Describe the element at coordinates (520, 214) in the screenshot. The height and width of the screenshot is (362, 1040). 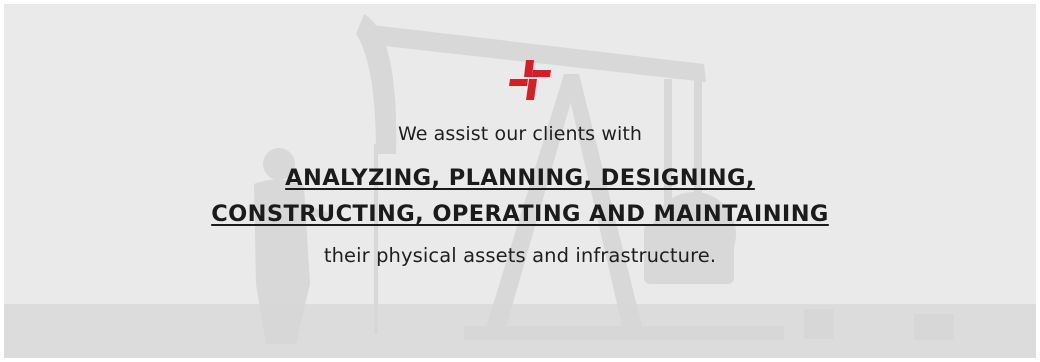
I see `services-highlight-line-2: CONSTRUCTING, OPERATING AND MAINTAINING` at that location.